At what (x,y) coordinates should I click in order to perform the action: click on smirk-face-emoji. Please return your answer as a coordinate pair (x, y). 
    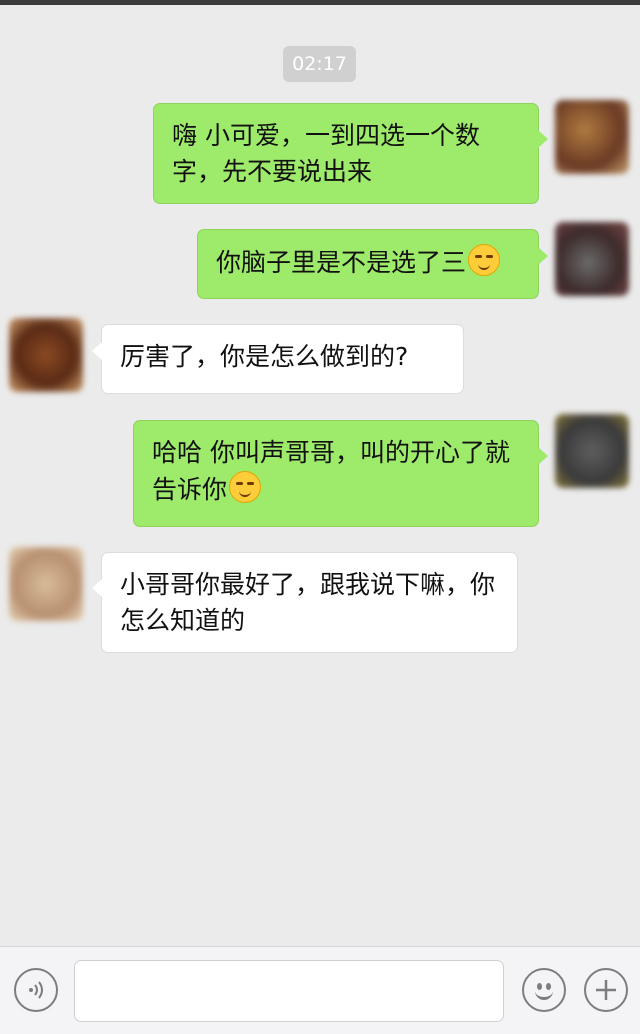
    Looking at the image, I should click on (245, 487).